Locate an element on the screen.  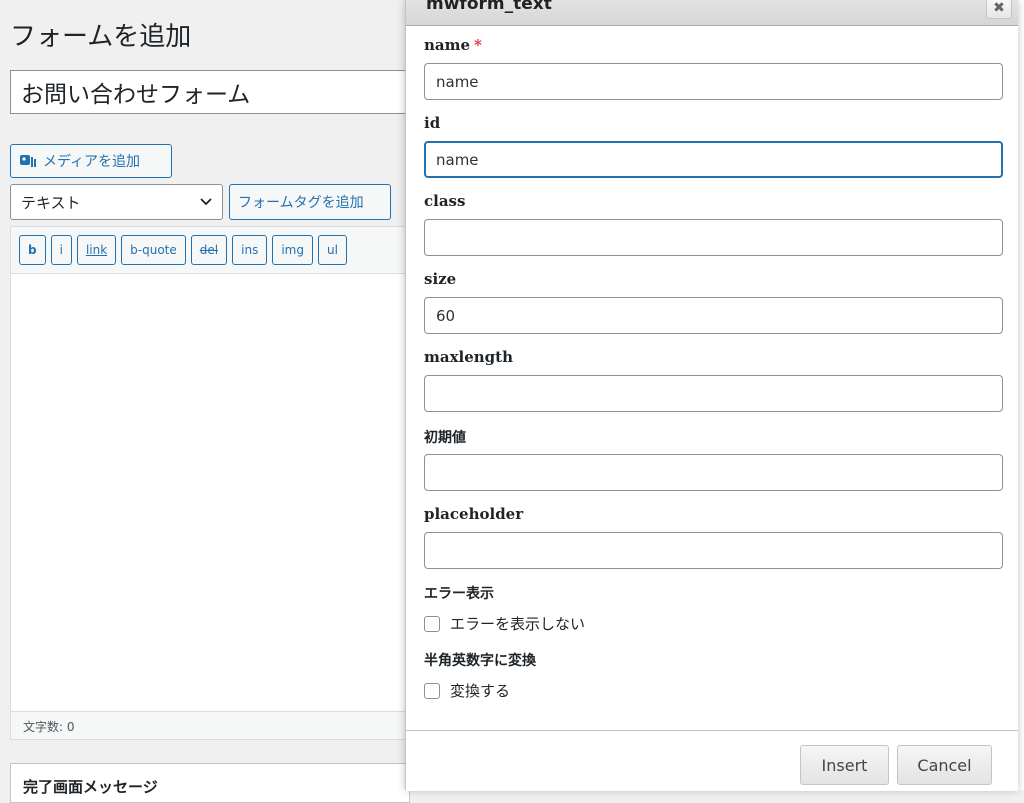
chevron-down-icon is located at coordinates (206, 202).